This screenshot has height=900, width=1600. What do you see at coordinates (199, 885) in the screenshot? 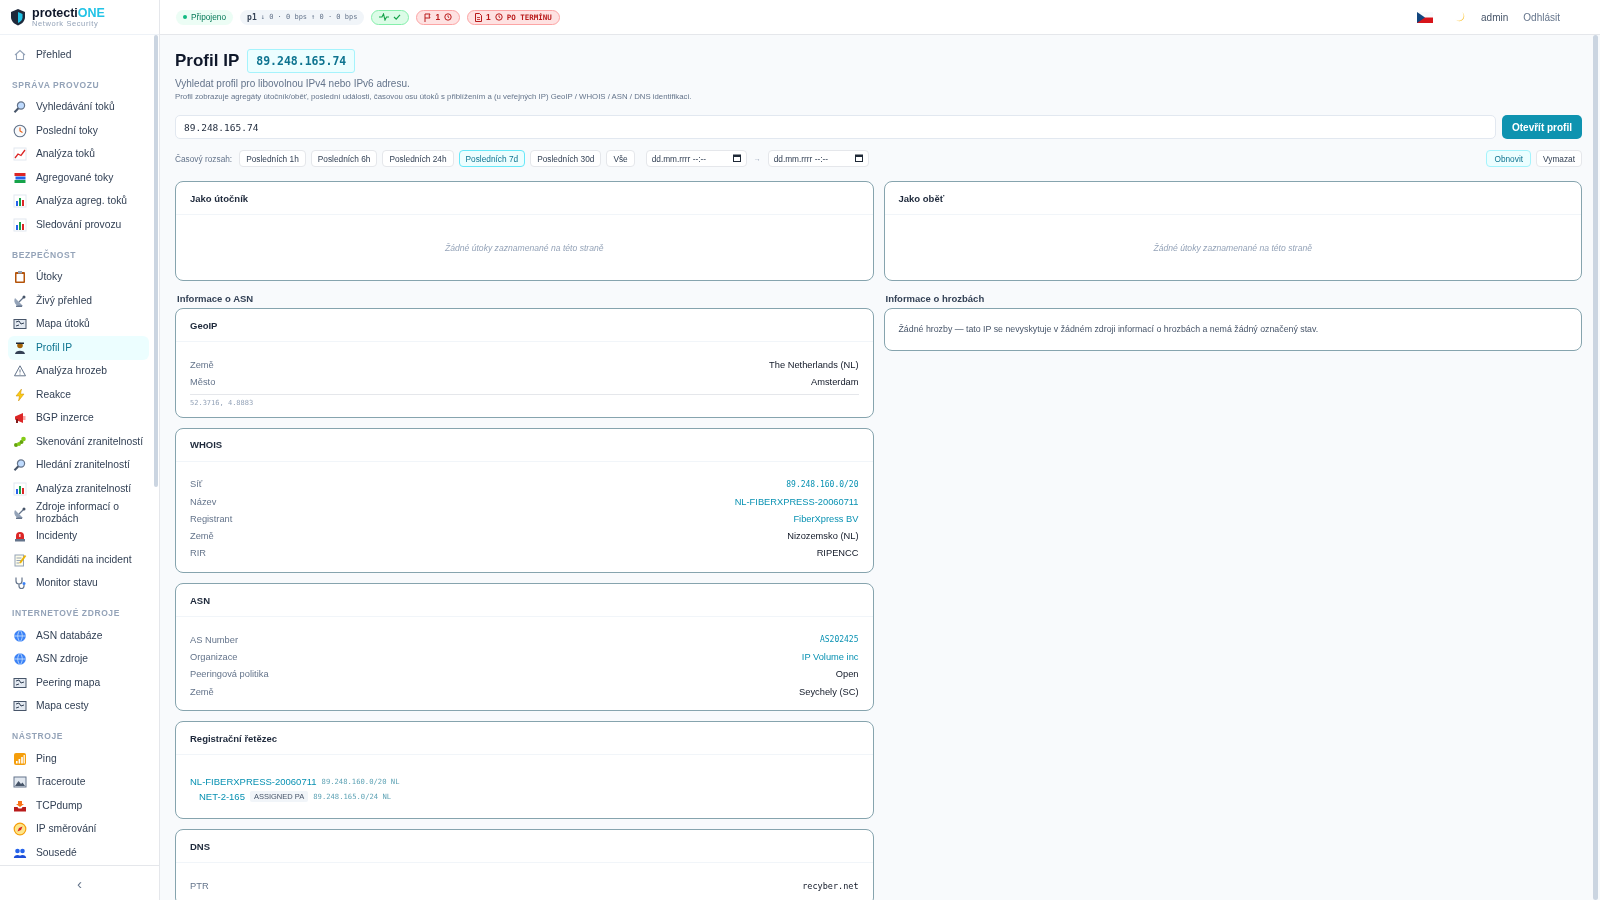
I see `field-label: PTR` at bounding box center [199, 885].